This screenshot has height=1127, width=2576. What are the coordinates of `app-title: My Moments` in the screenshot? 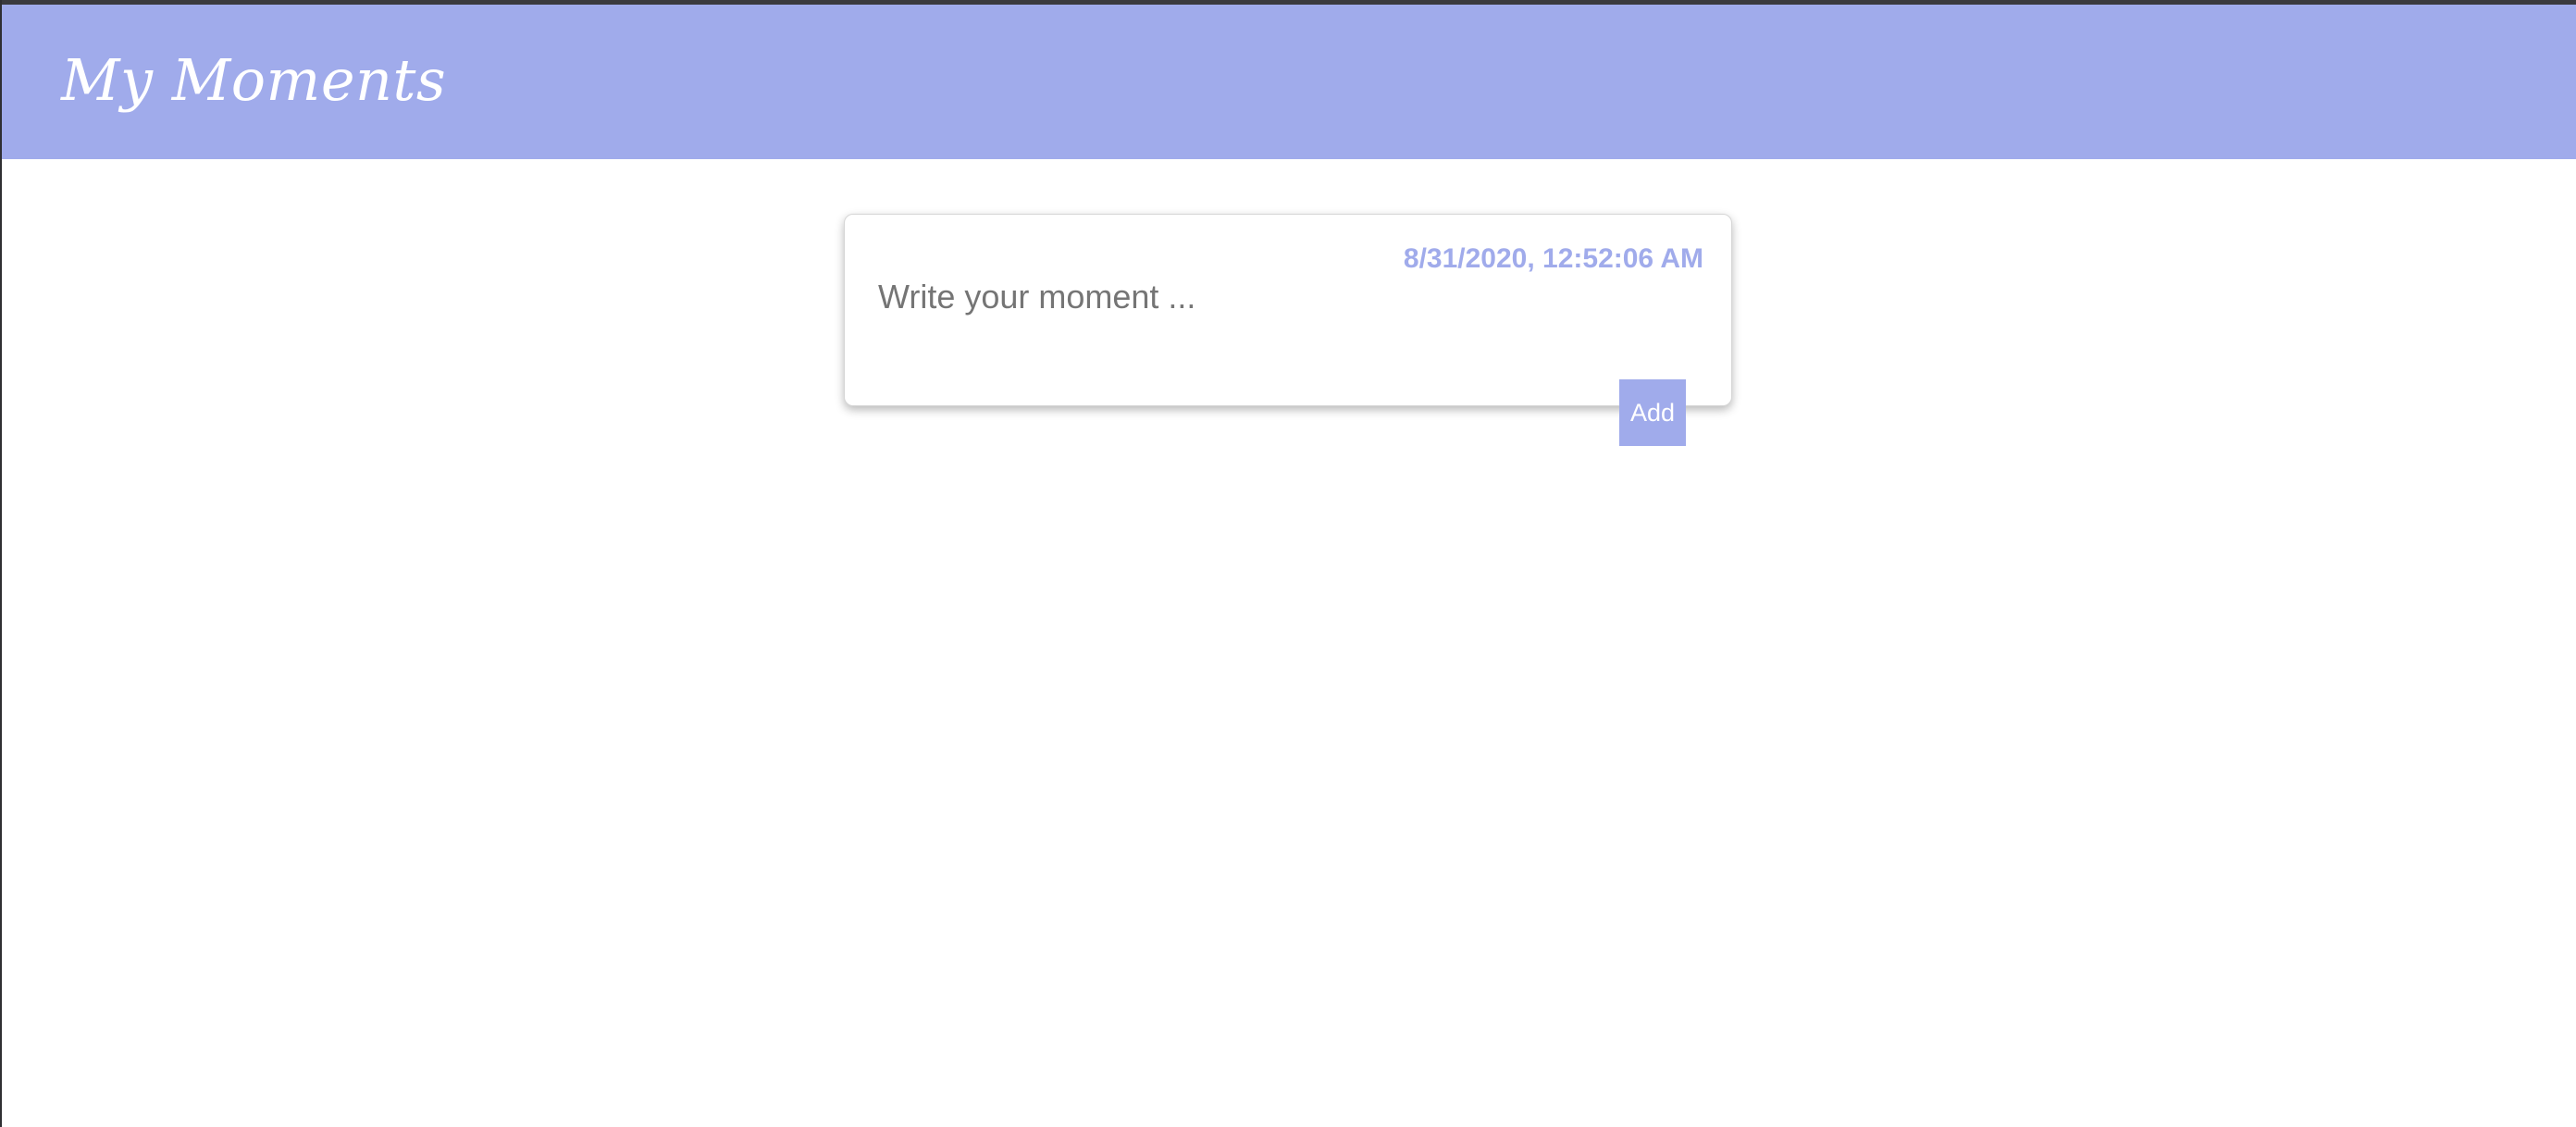 It's located at (254, 80).